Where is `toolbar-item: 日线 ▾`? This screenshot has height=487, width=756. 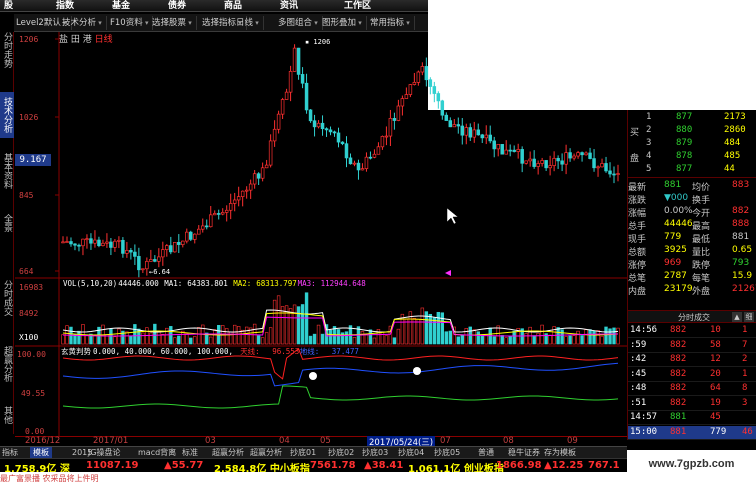 toolbar-item: 日线 ▾ is located at coordinates (250, 23).